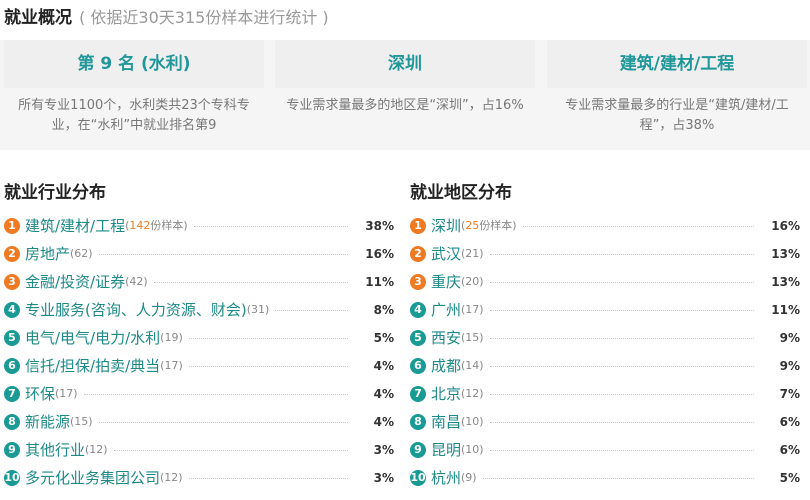 The width and height of the screenshot is (810, 500). I want to click on percentage: 13%, so click(785, 254).